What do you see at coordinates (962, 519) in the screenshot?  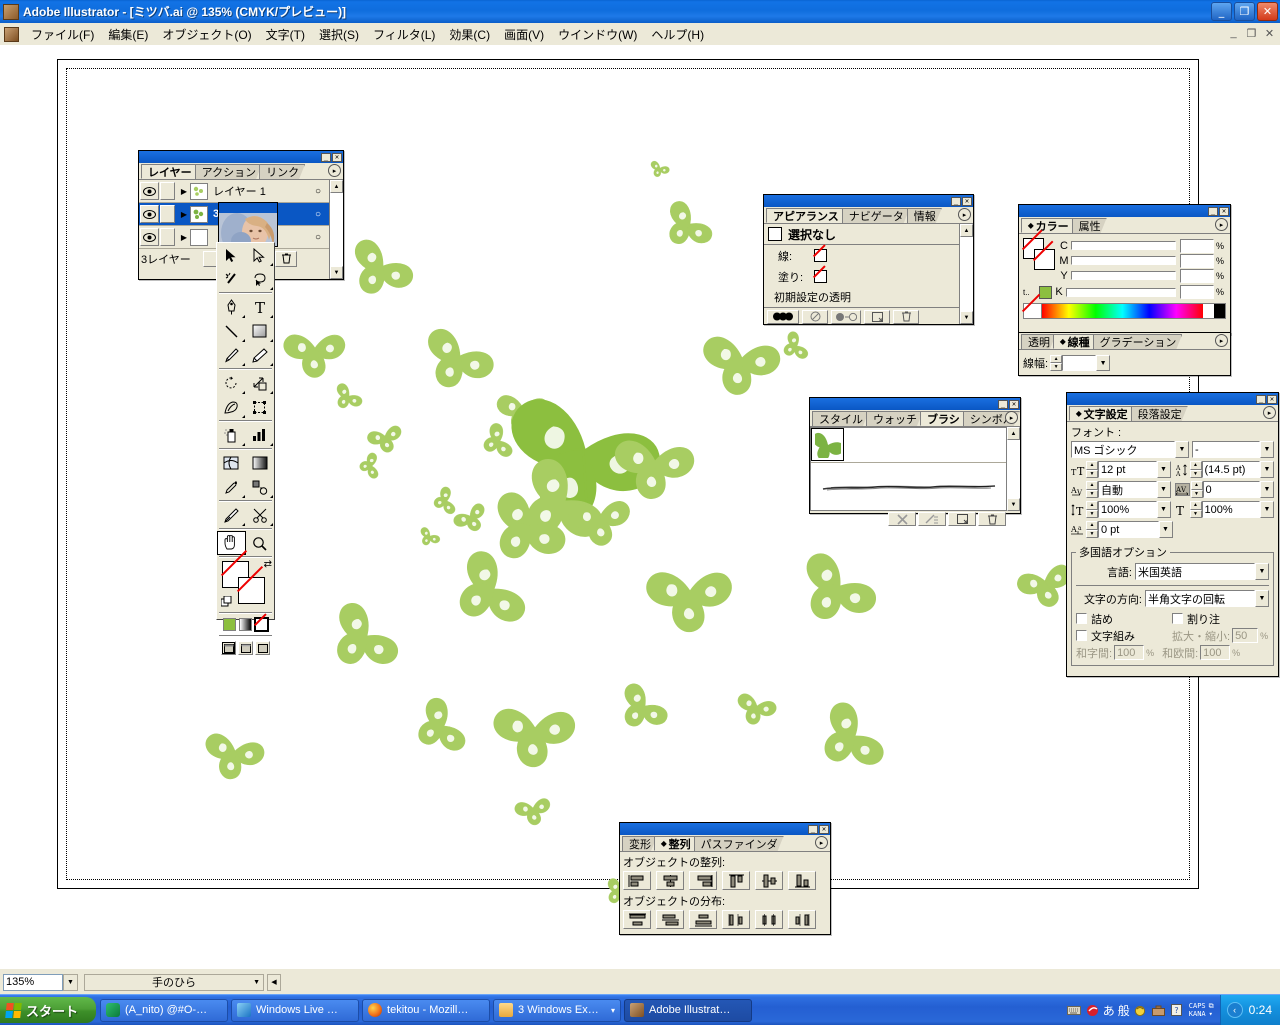 I see `new-brush-icon` at bounding box center [962, 519].